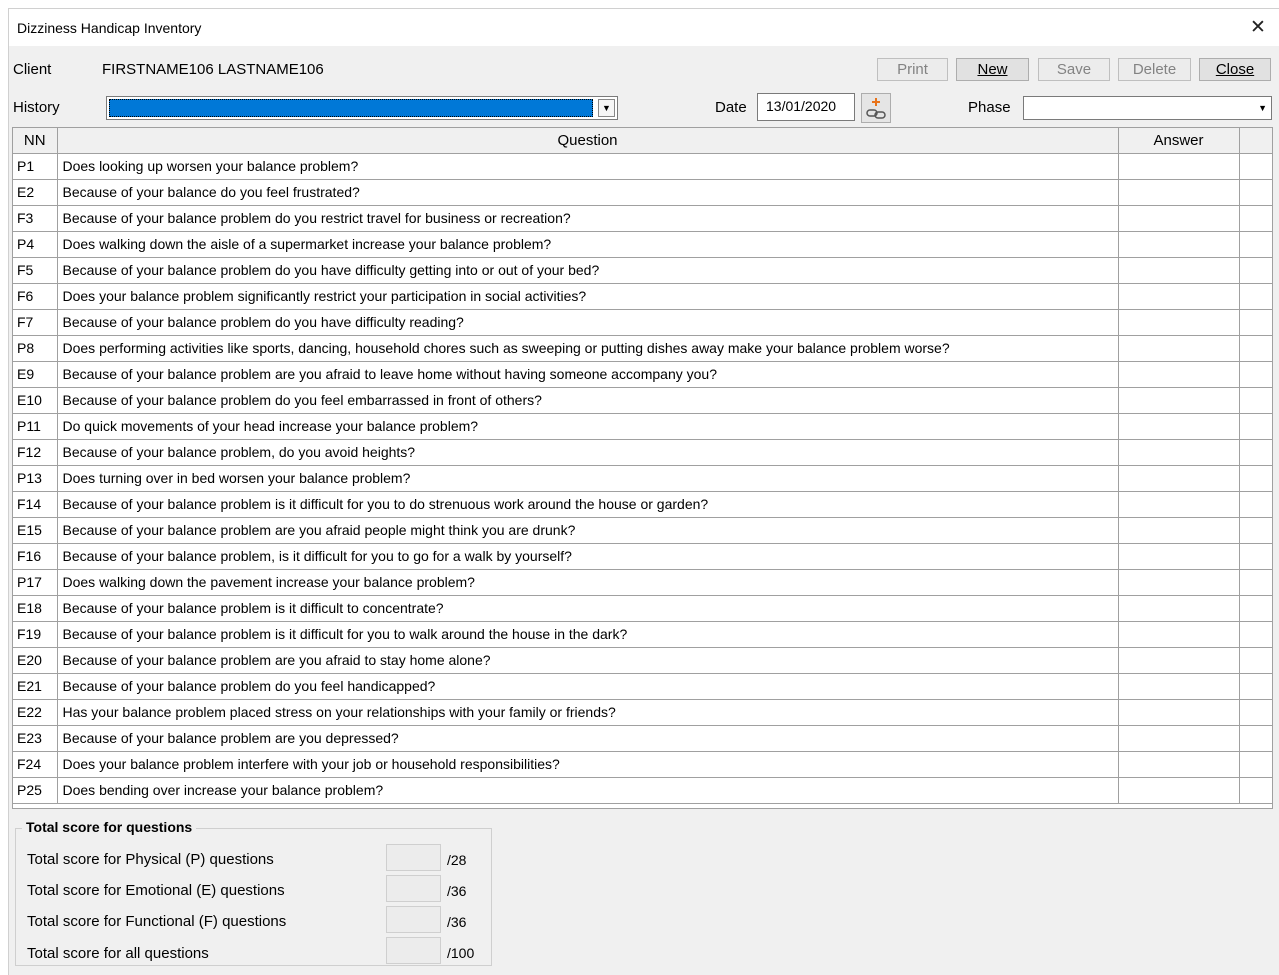 The height and width of the screenshot is (975, 1279). I want to click on print-button: Print, so click(912, 69).